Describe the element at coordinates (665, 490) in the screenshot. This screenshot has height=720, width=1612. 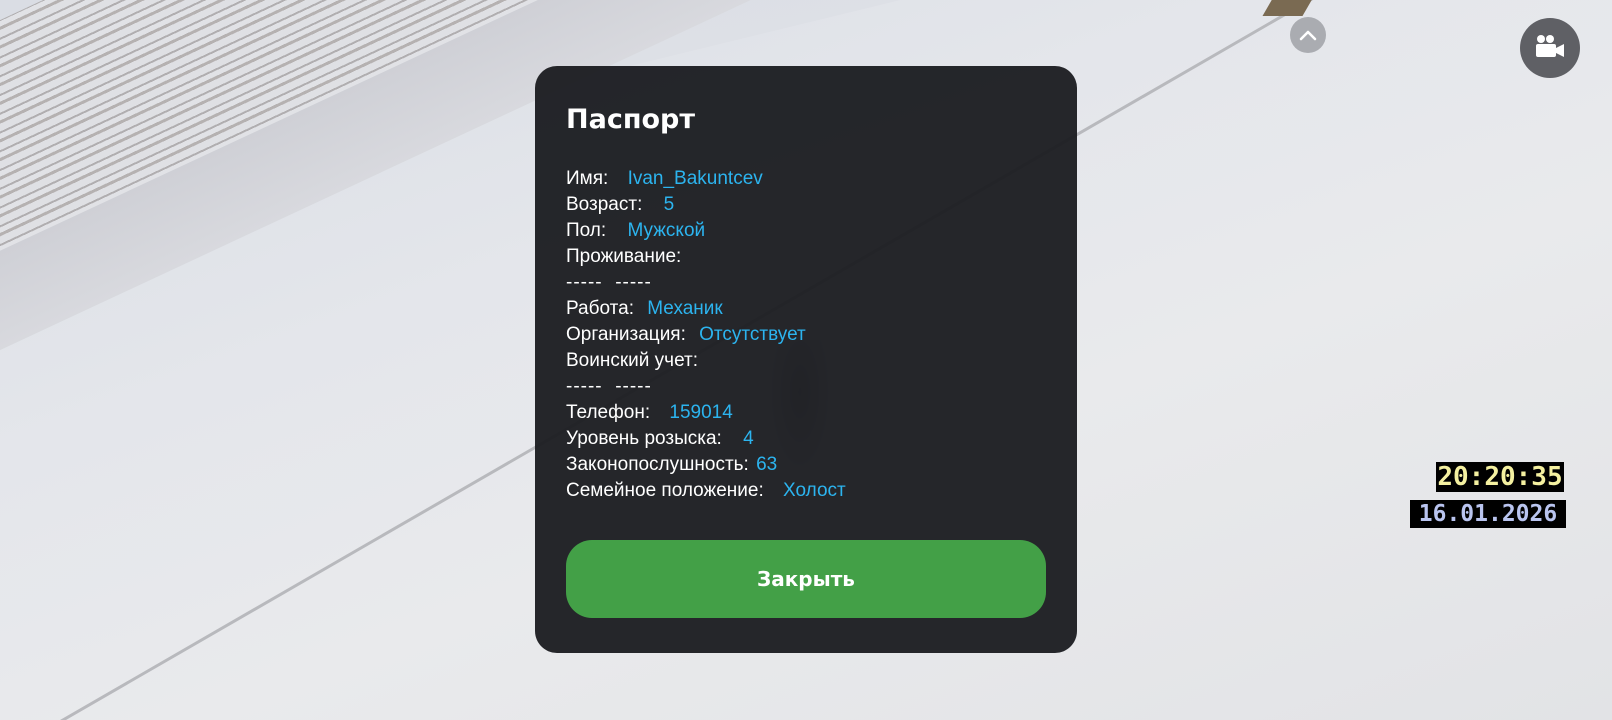
I see `field-label: Семейное положение:` at that location.